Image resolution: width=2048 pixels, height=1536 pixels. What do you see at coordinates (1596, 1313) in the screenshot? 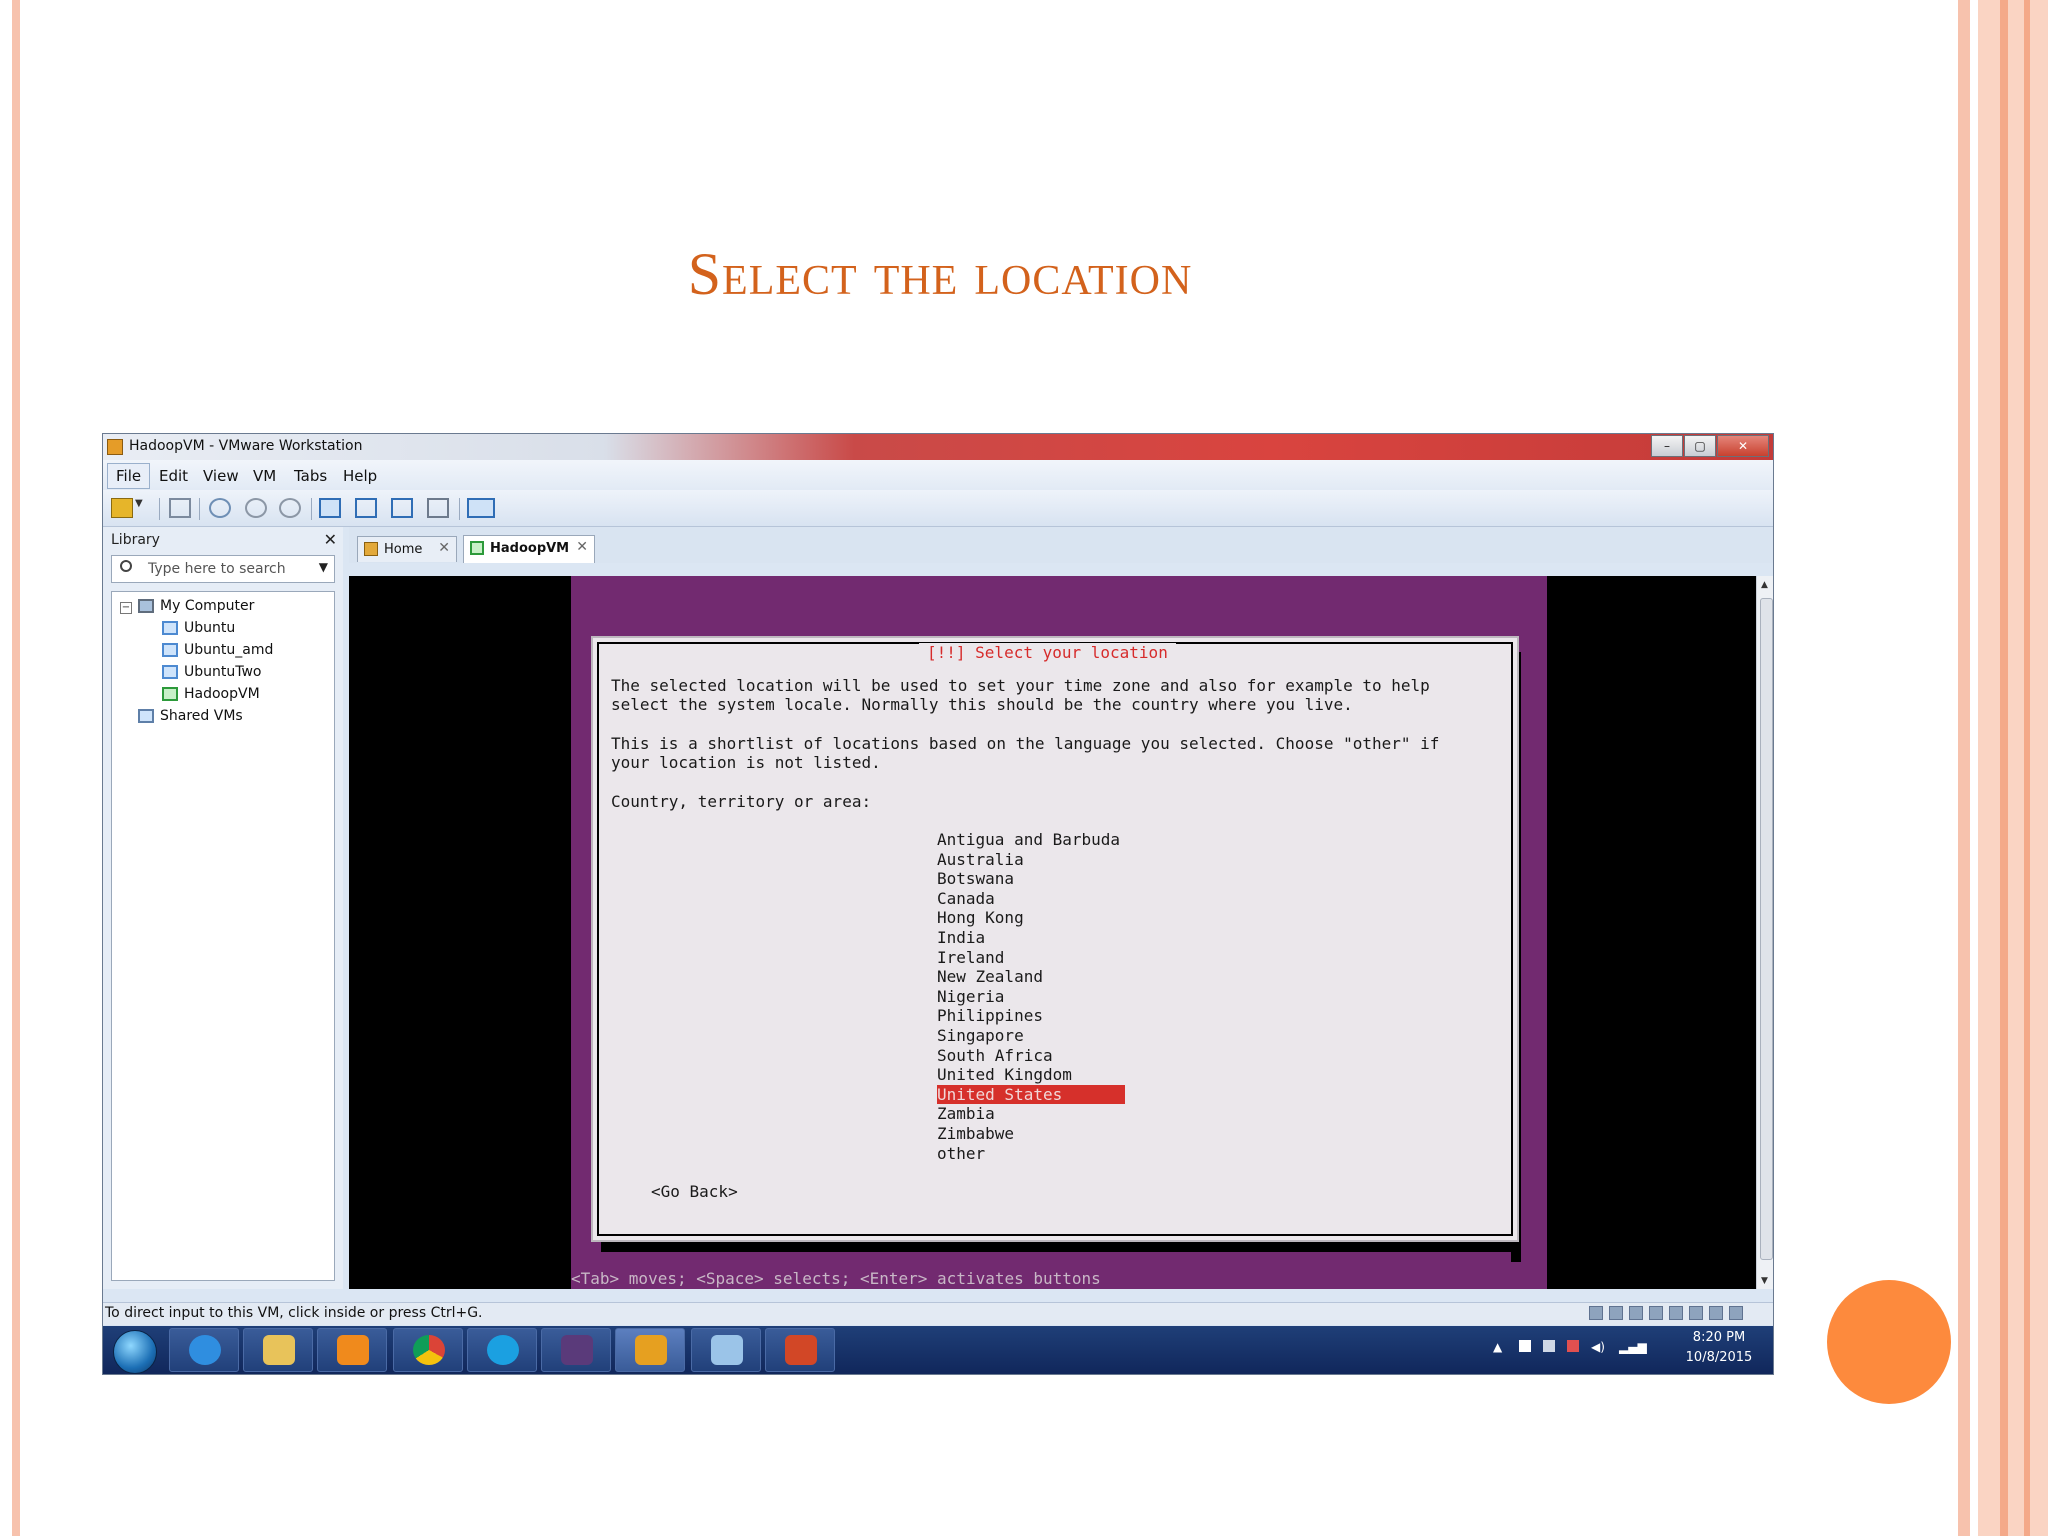
I see `hard-disk-icon` at bounding box center [1596, 1313].